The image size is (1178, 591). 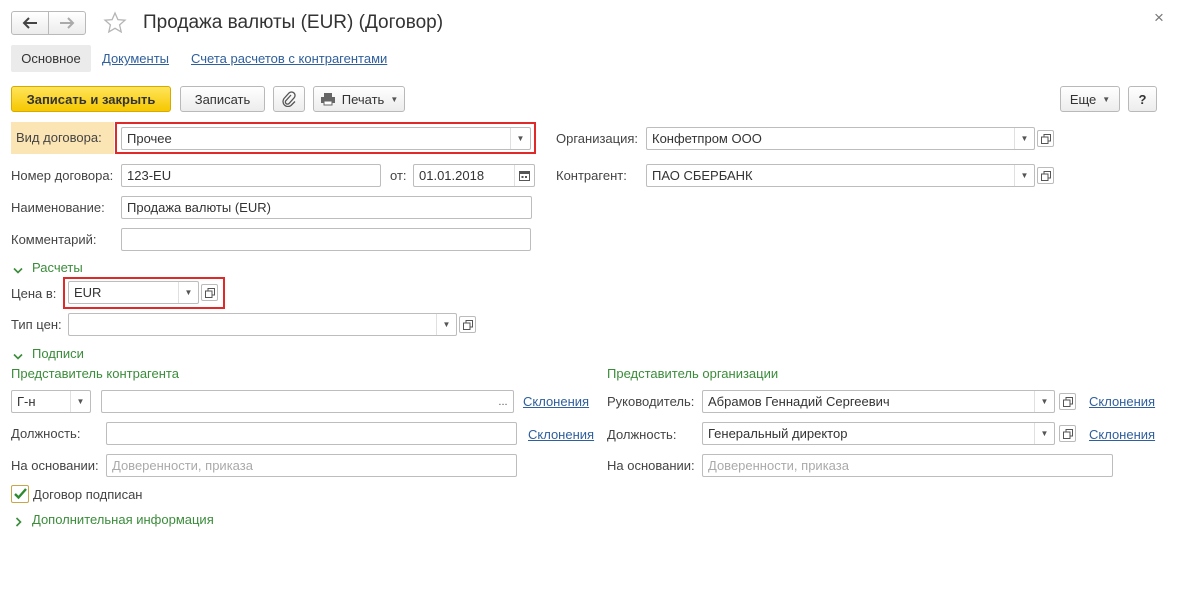 I want to click on more-button: Еще ▼, so click(x=1090, y=99).